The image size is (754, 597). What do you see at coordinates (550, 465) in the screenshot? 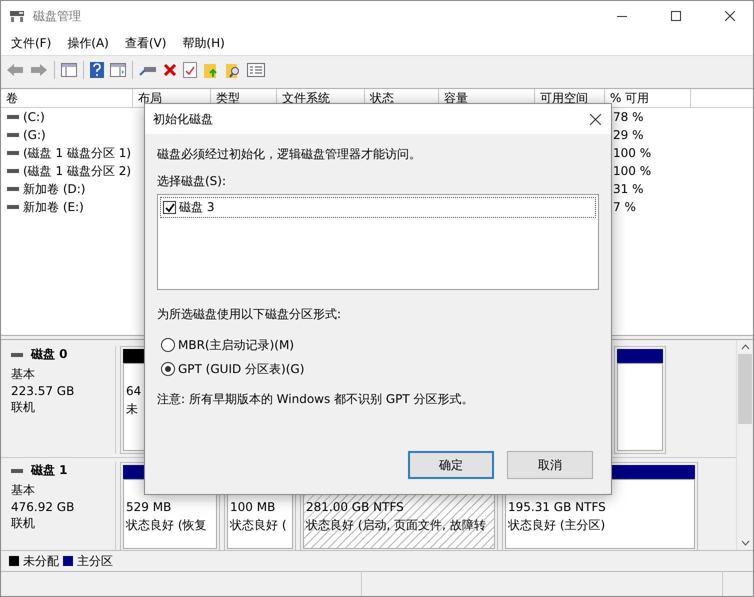
I see `dialog-button: 取消` at bounding box center [550, 465].